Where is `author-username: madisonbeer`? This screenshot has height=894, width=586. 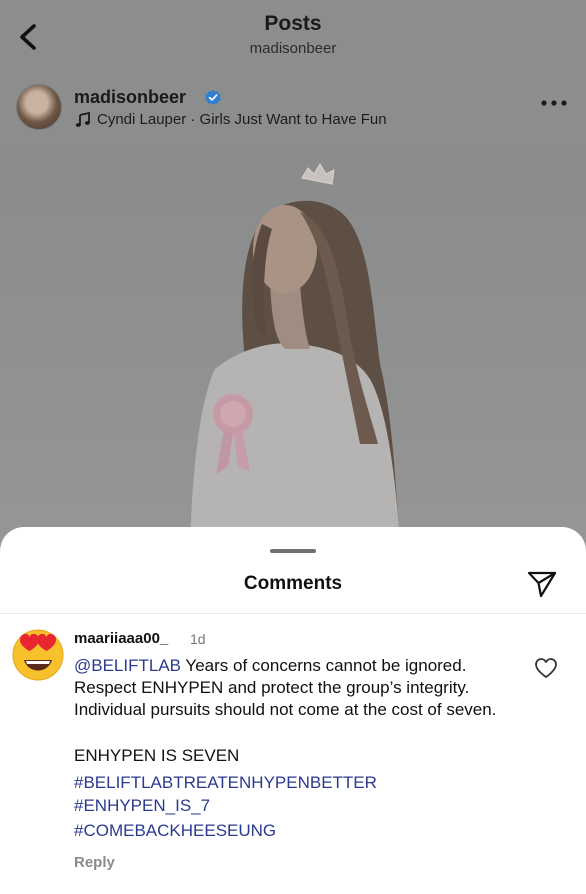
author-username: madisonbeer is located at coordinates (130, 97).